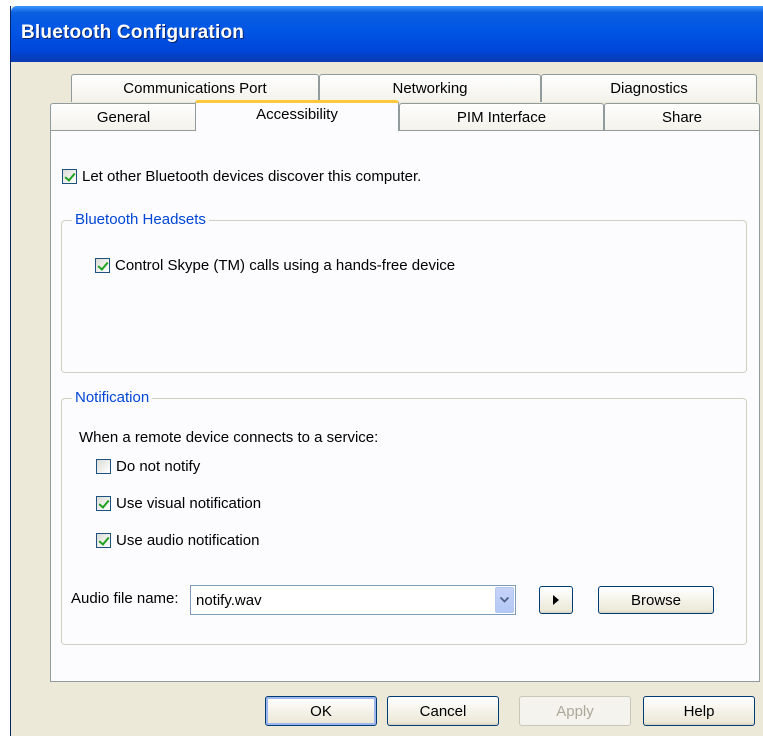 The width and height of the screenshot is (763, 736). What do you see at coordinates (504, 600) in the screenshot?
I see `chevron-down-icon` at bounding box center [504, 600].